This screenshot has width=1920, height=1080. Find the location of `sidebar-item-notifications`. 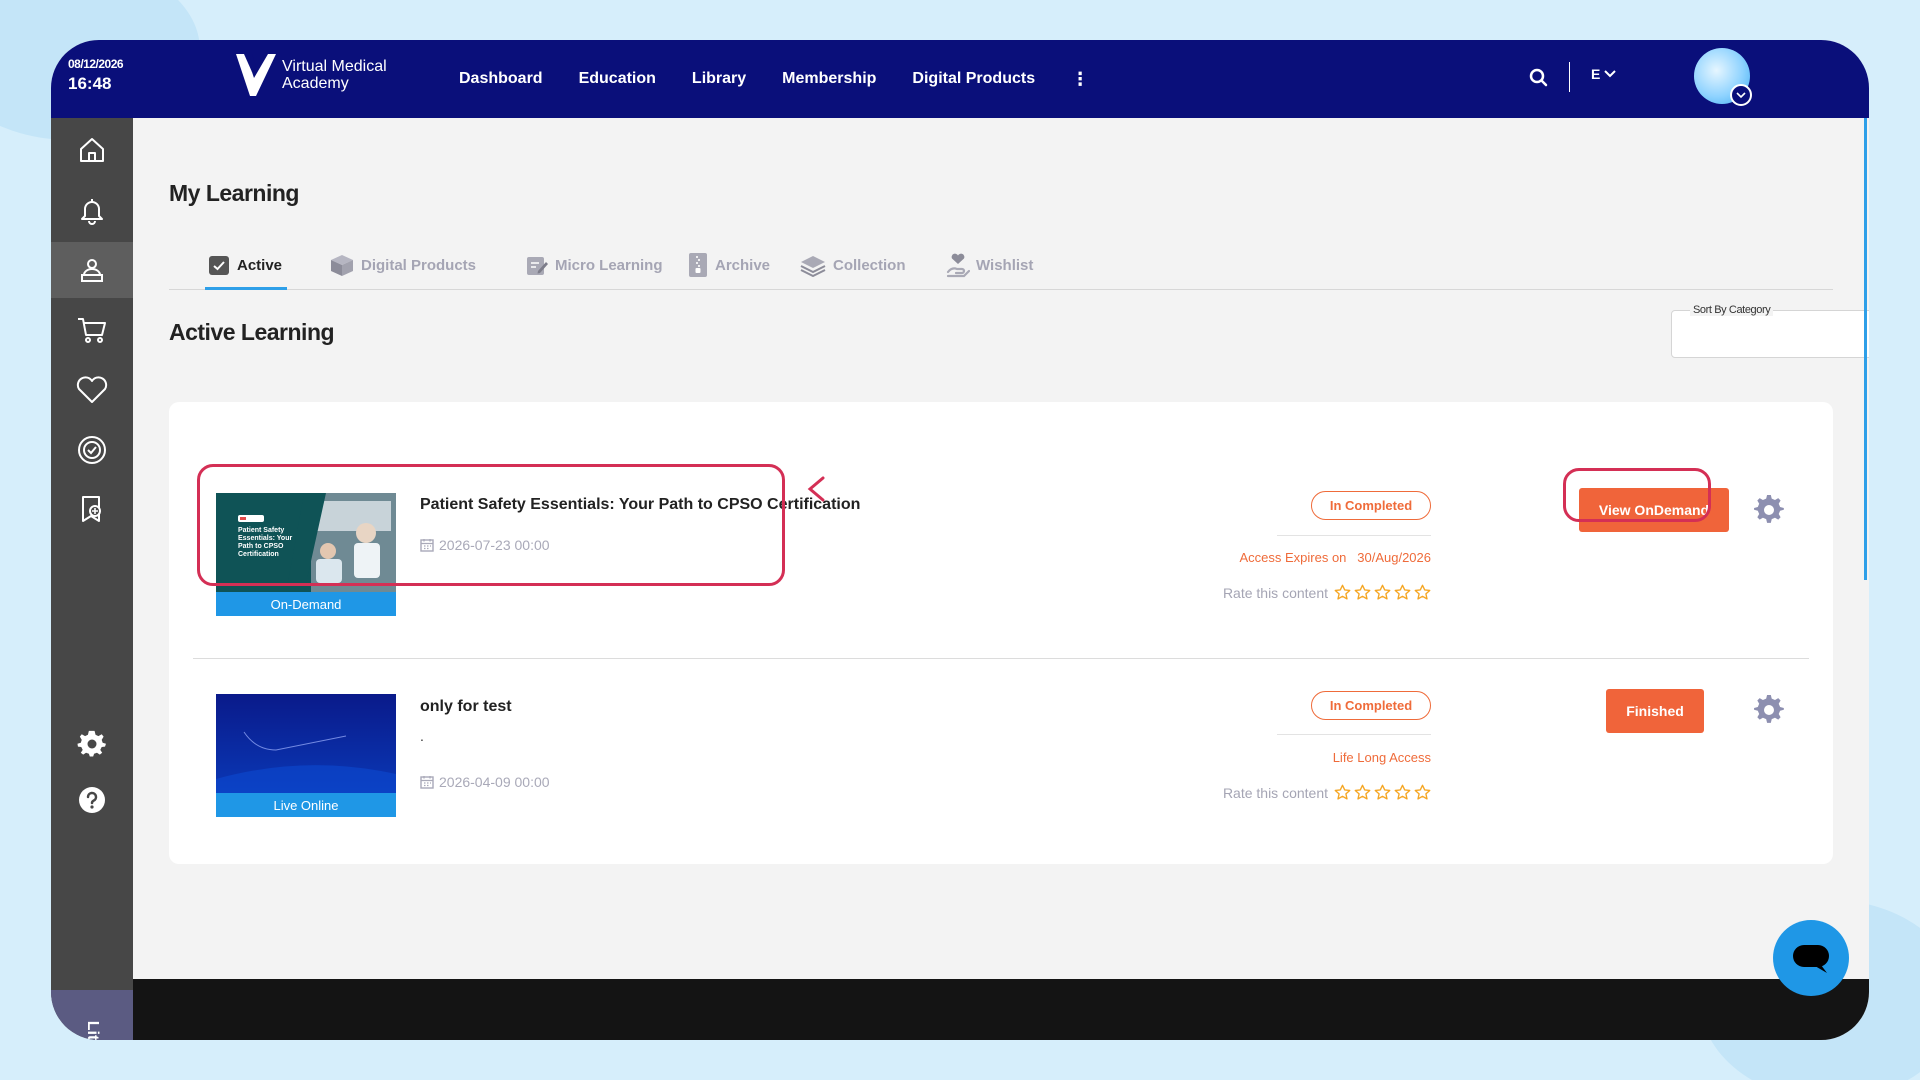

sidebar-item-notifications is located at coordinates (92, 210).